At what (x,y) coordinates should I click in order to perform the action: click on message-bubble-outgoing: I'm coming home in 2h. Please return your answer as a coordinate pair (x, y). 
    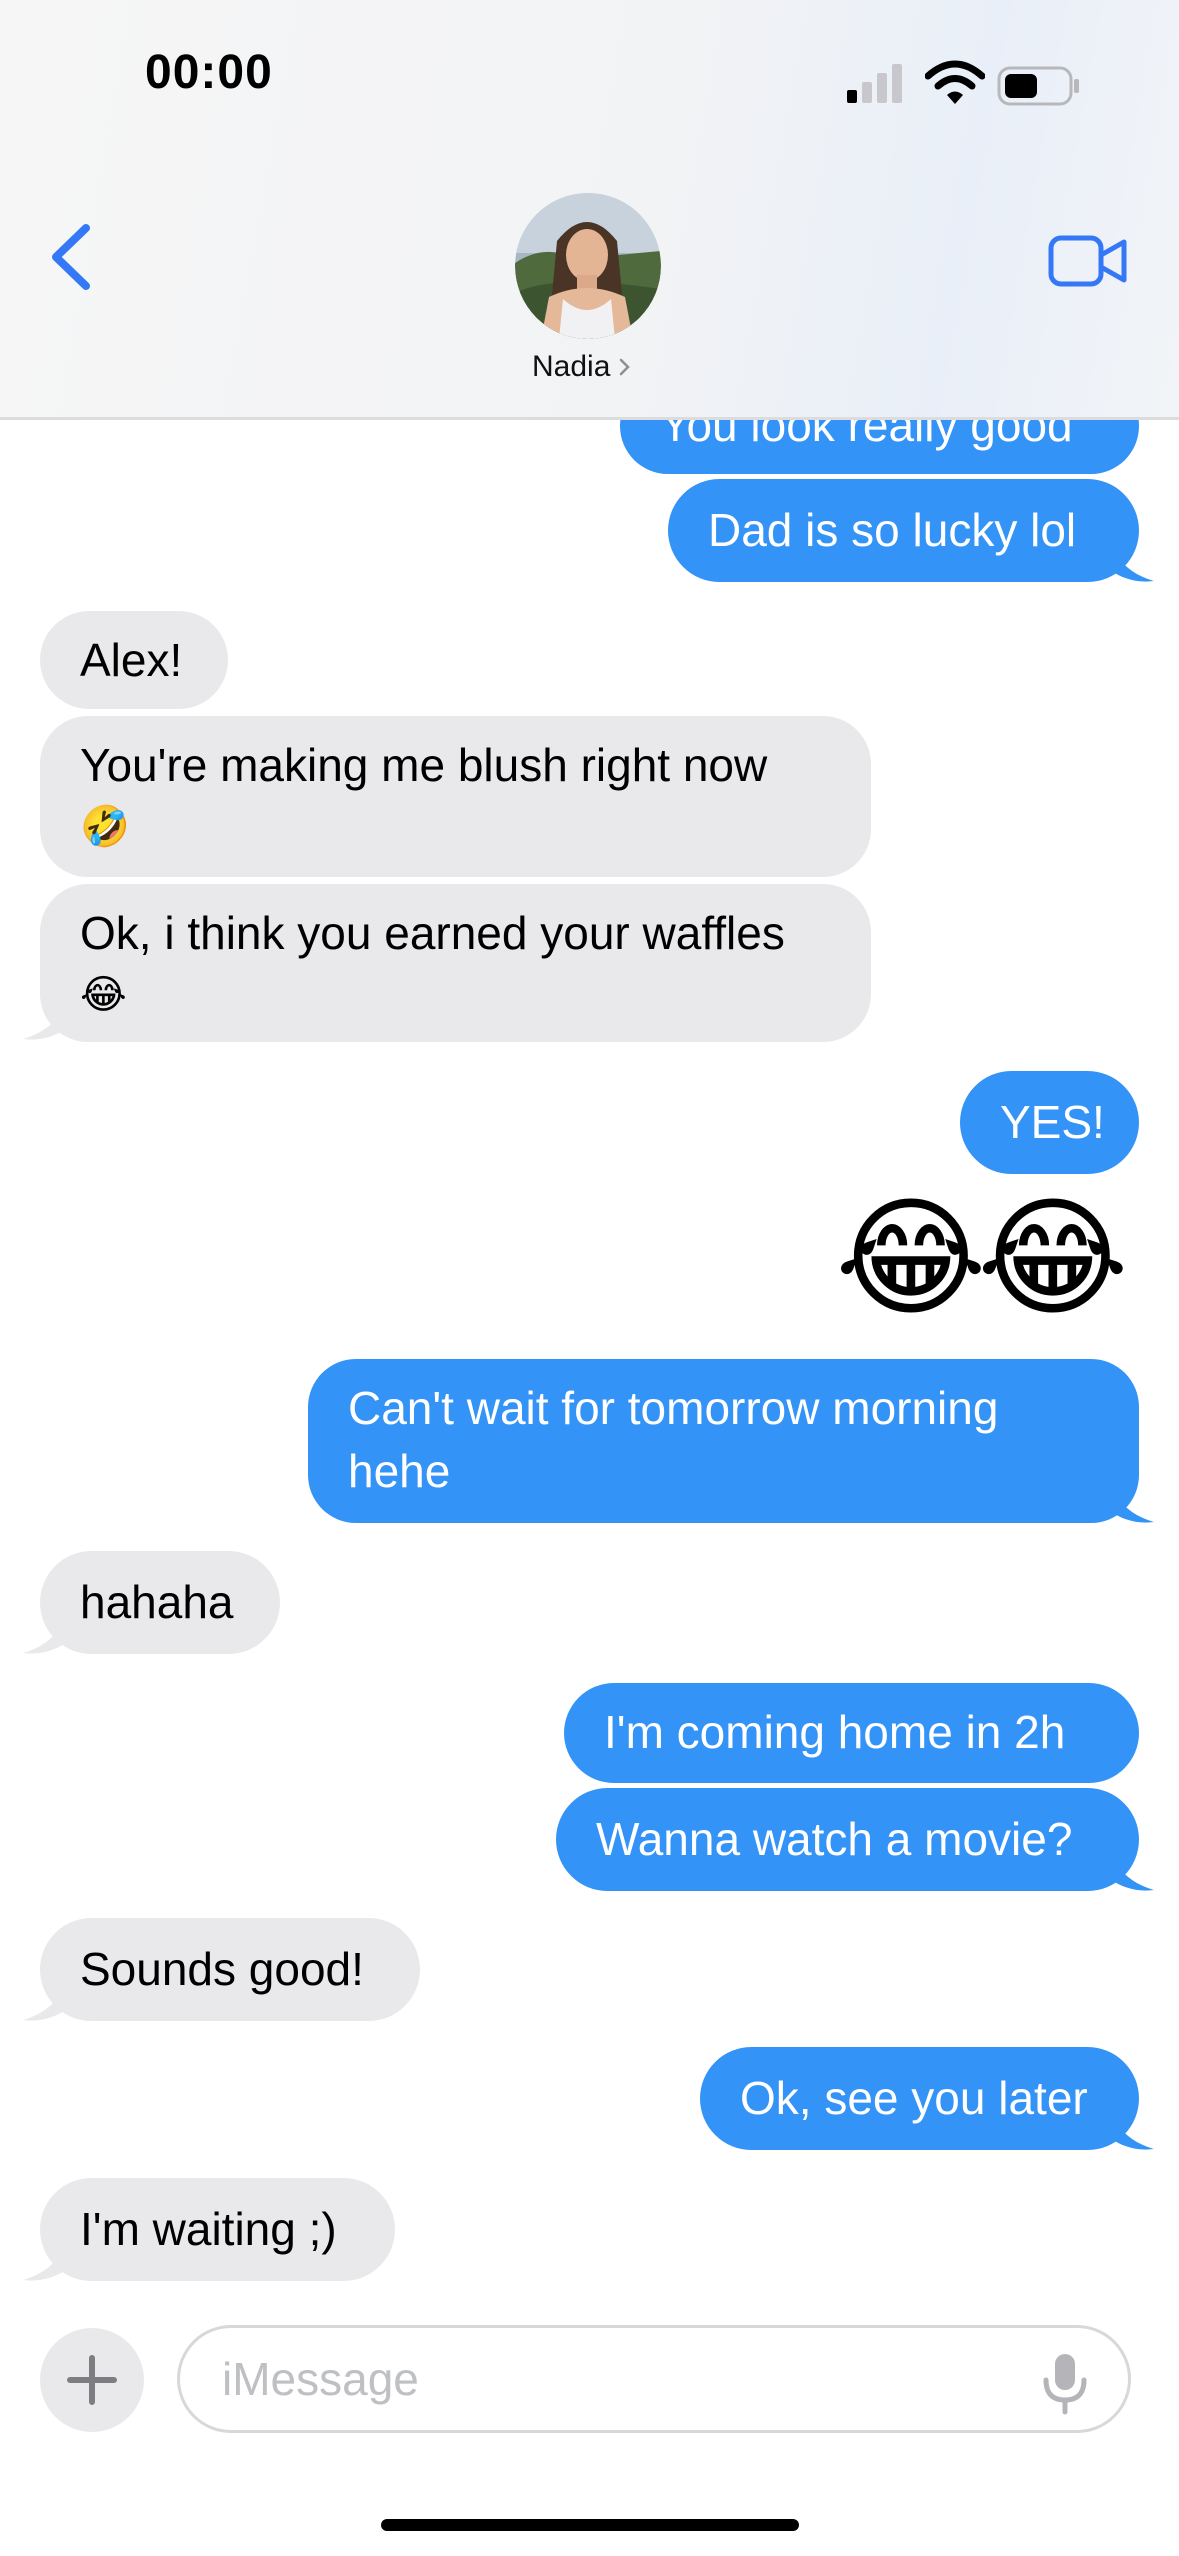
    Looking at the image, I should click on (851, 1733).